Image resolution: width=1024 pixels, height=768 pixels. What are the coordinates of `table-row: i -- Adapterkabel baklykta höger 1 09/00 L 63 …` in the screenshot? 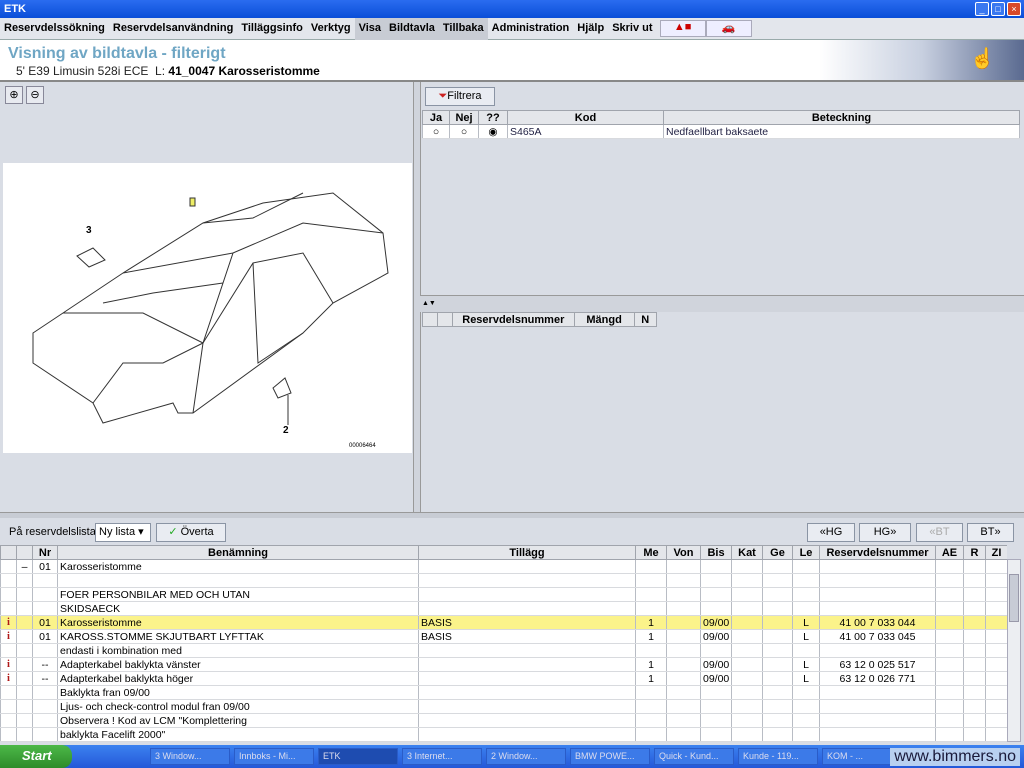 It's located at (503, 678).